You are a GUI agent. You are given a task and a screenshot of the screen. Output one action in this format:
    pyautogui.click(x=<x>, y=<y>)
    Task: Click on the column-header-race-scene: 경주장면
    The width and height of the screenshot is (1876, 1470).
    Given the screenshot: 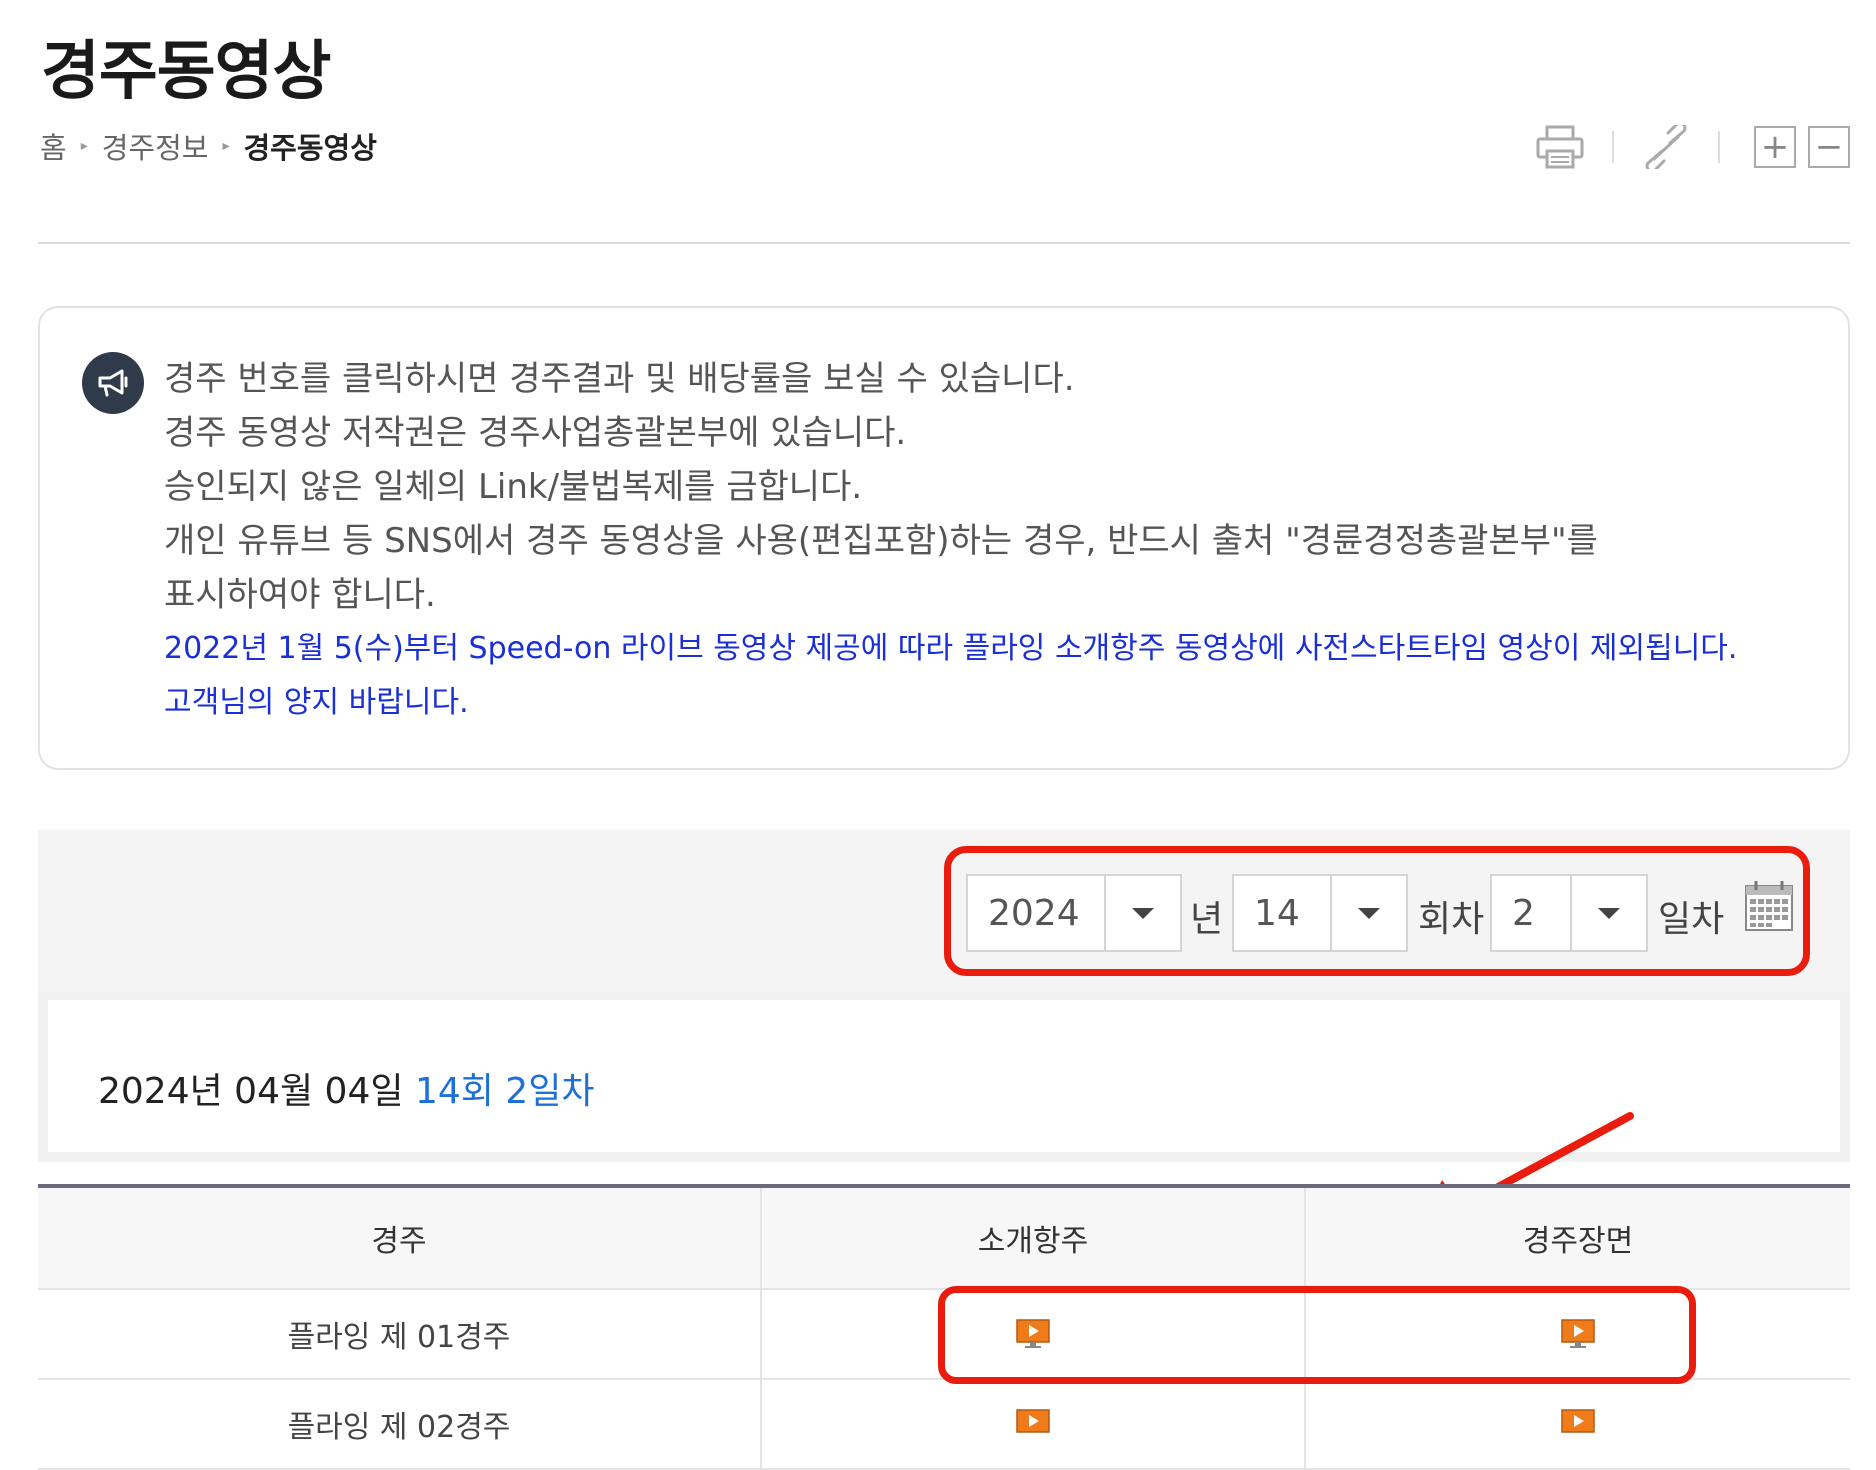 What is the action you would take?
    pyautogui.click(x=1578, y=1241)
    